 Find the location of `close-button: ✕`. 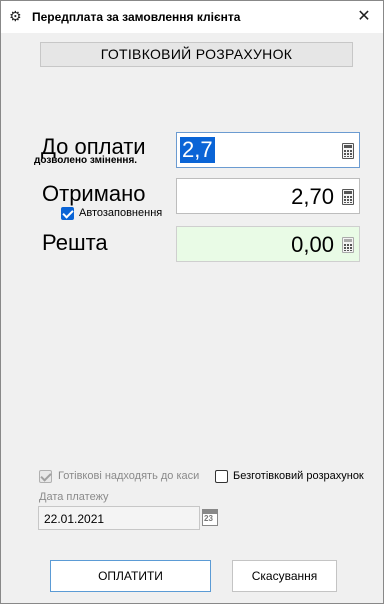

close-button: ✕ is located at coordinates (364, 17).